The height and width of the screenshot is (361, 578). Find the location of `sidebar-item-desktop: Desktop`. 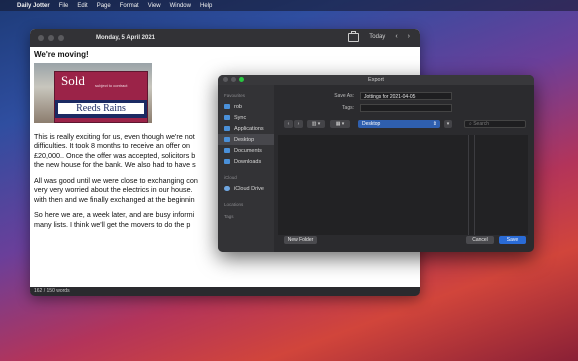

sidebar-item-desktop: Desktop is located at coordinates (246, 139).